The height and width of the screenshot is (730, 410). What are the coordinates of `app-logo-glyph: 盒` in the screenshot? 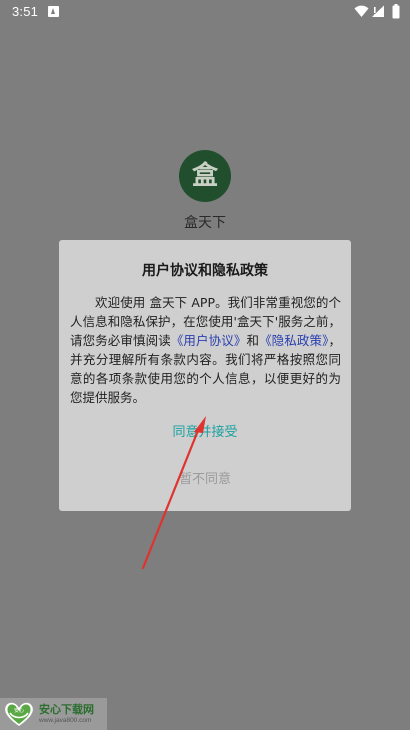 It's located at (204, 176).